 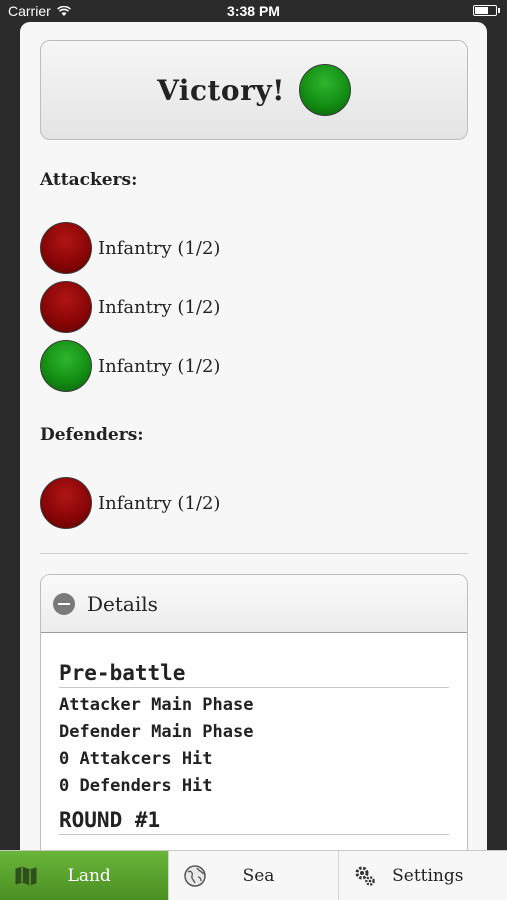 I want to click on clock: 3:38 PM, so click(x=253, y=11).